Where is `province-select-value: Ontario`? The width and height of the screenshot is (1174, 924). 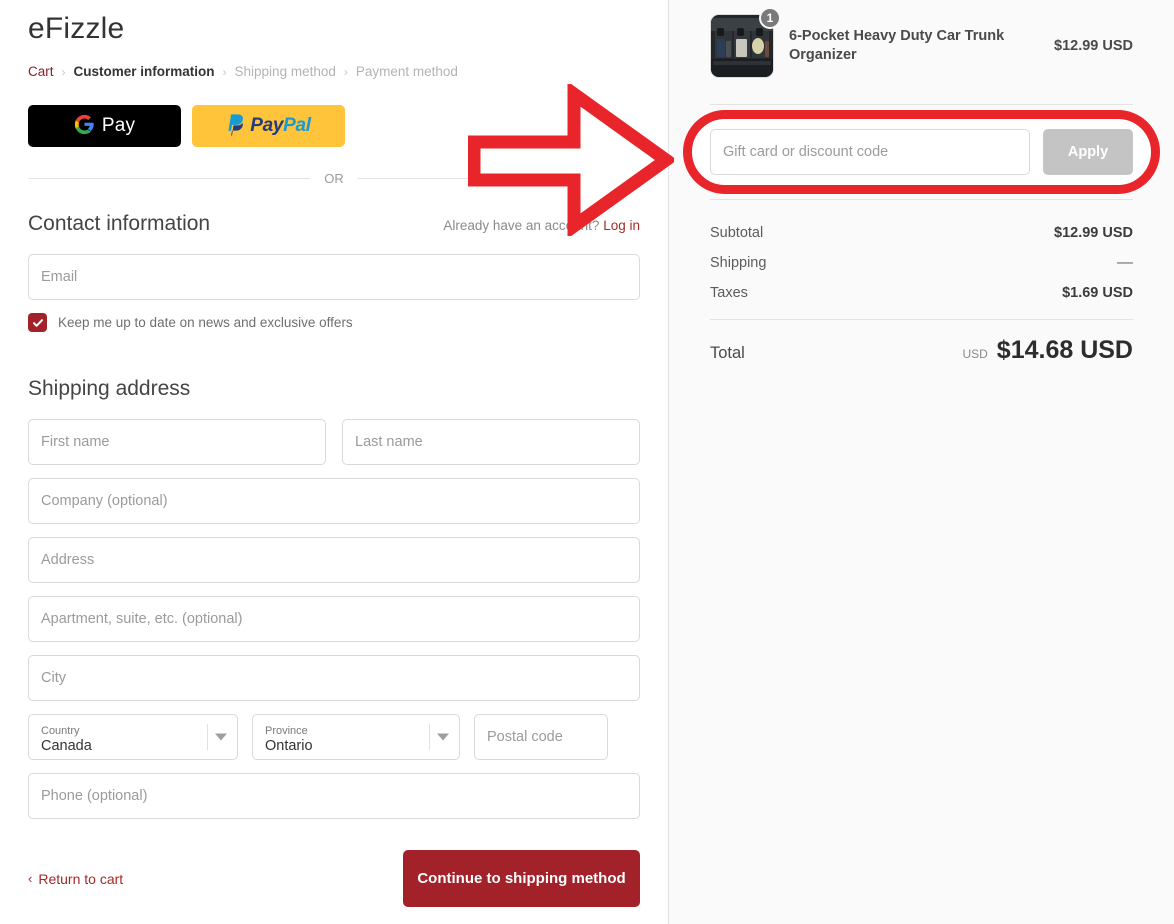 province-select-value: Ontario is located at coordinates (289, 745).